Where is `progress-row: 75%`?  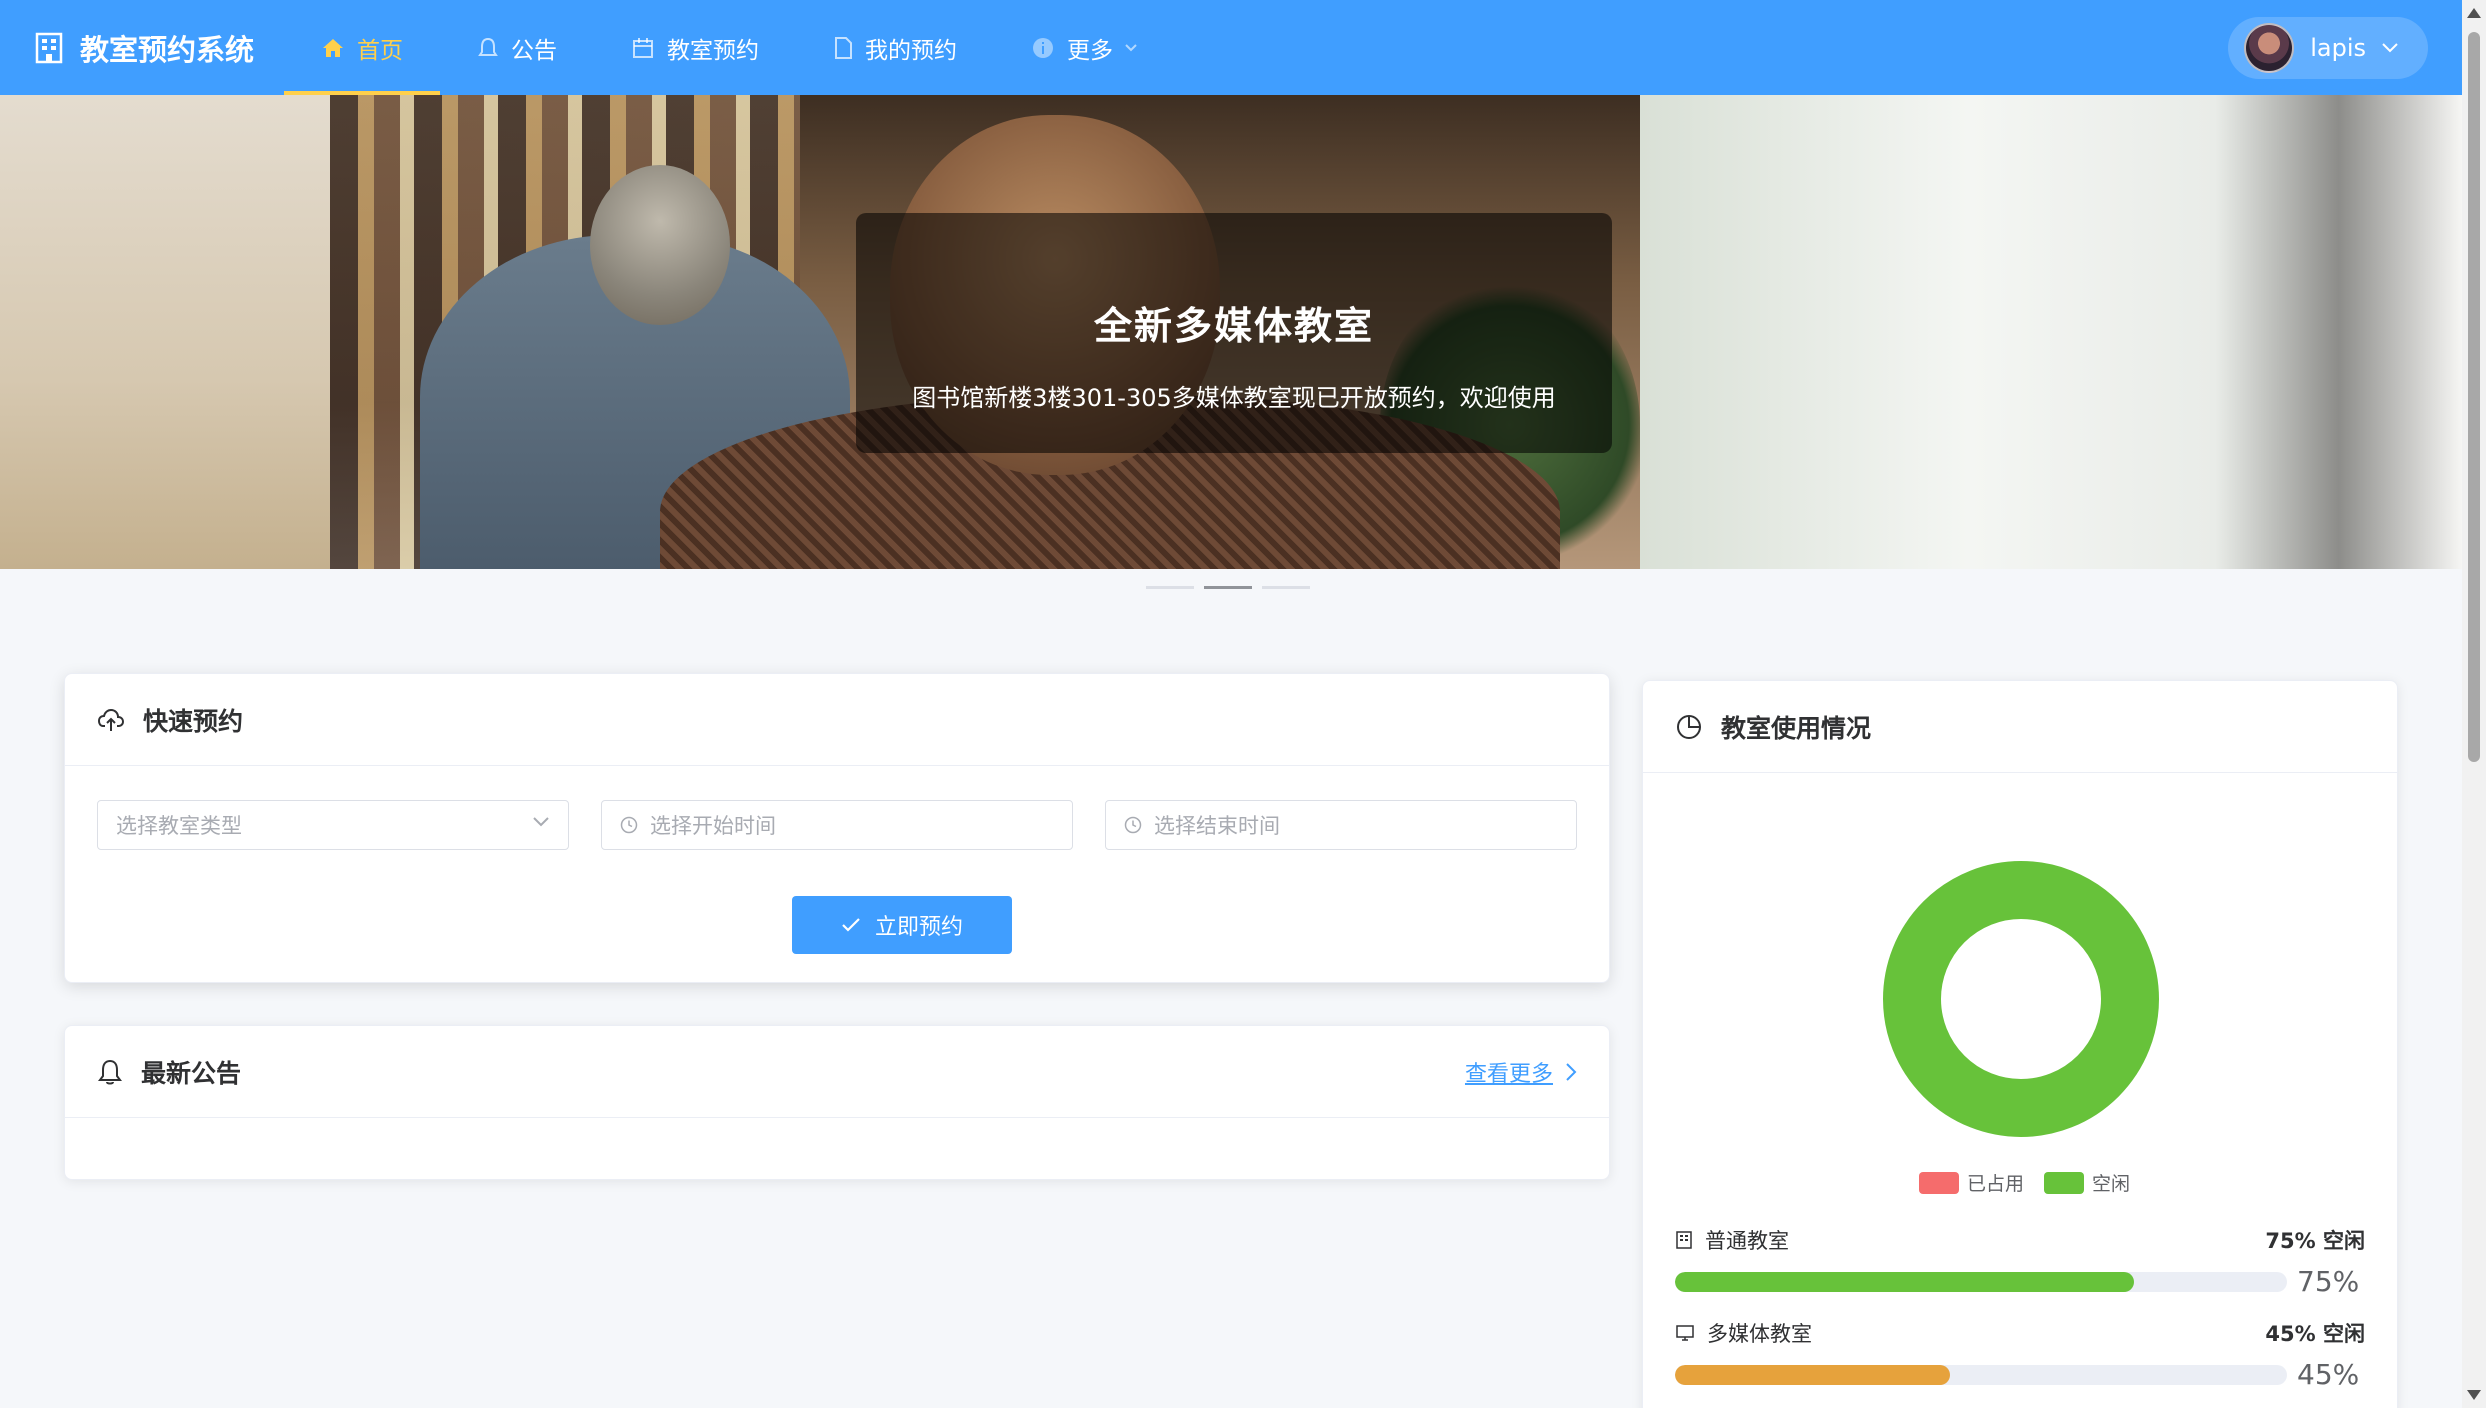
progress-row: 75% is located at coordinates (2020, 1281).